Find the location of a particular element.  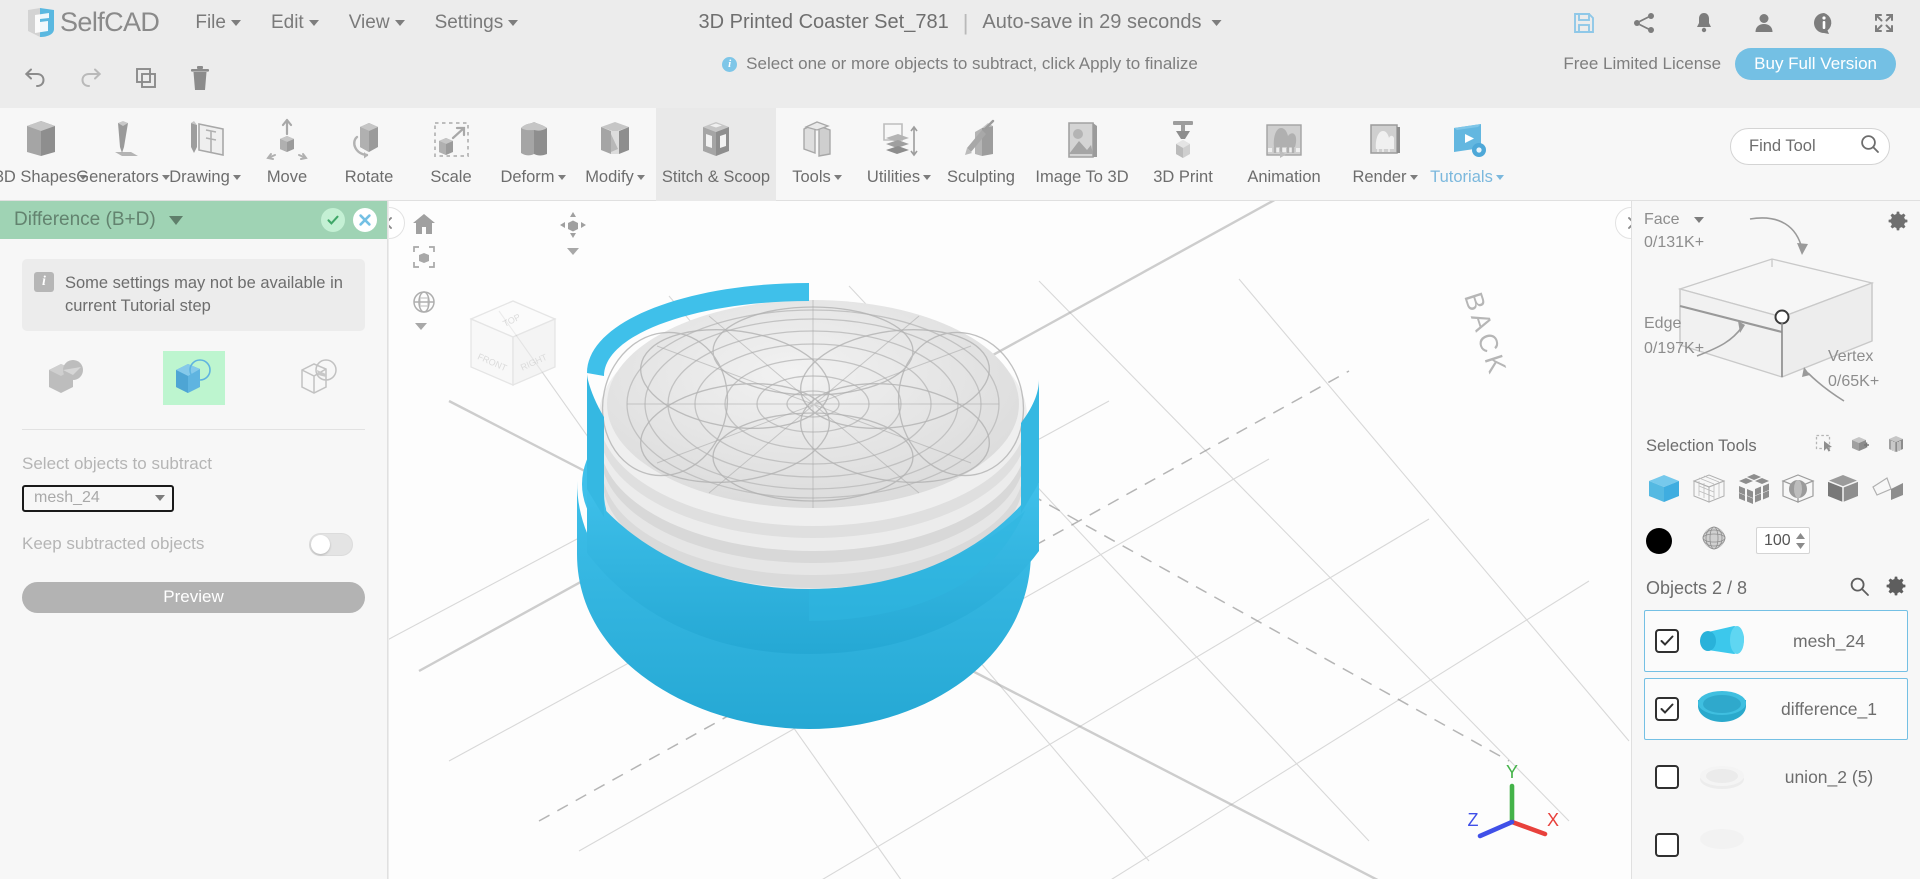

find-tool-search: Find Tool is located at coordinates (1810, 146).